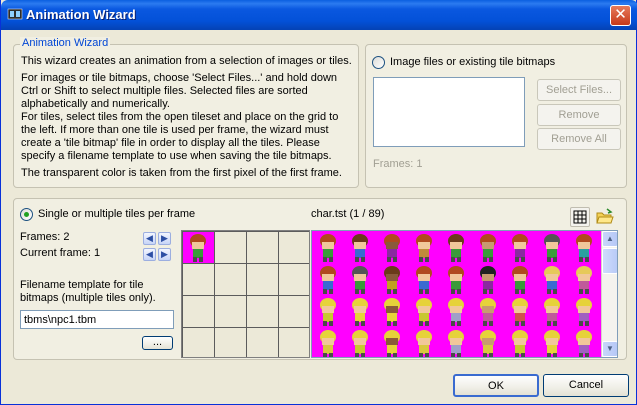 This screenshot has width=637, height=405. I want to click on ok-button: OK, so click(496, 385).